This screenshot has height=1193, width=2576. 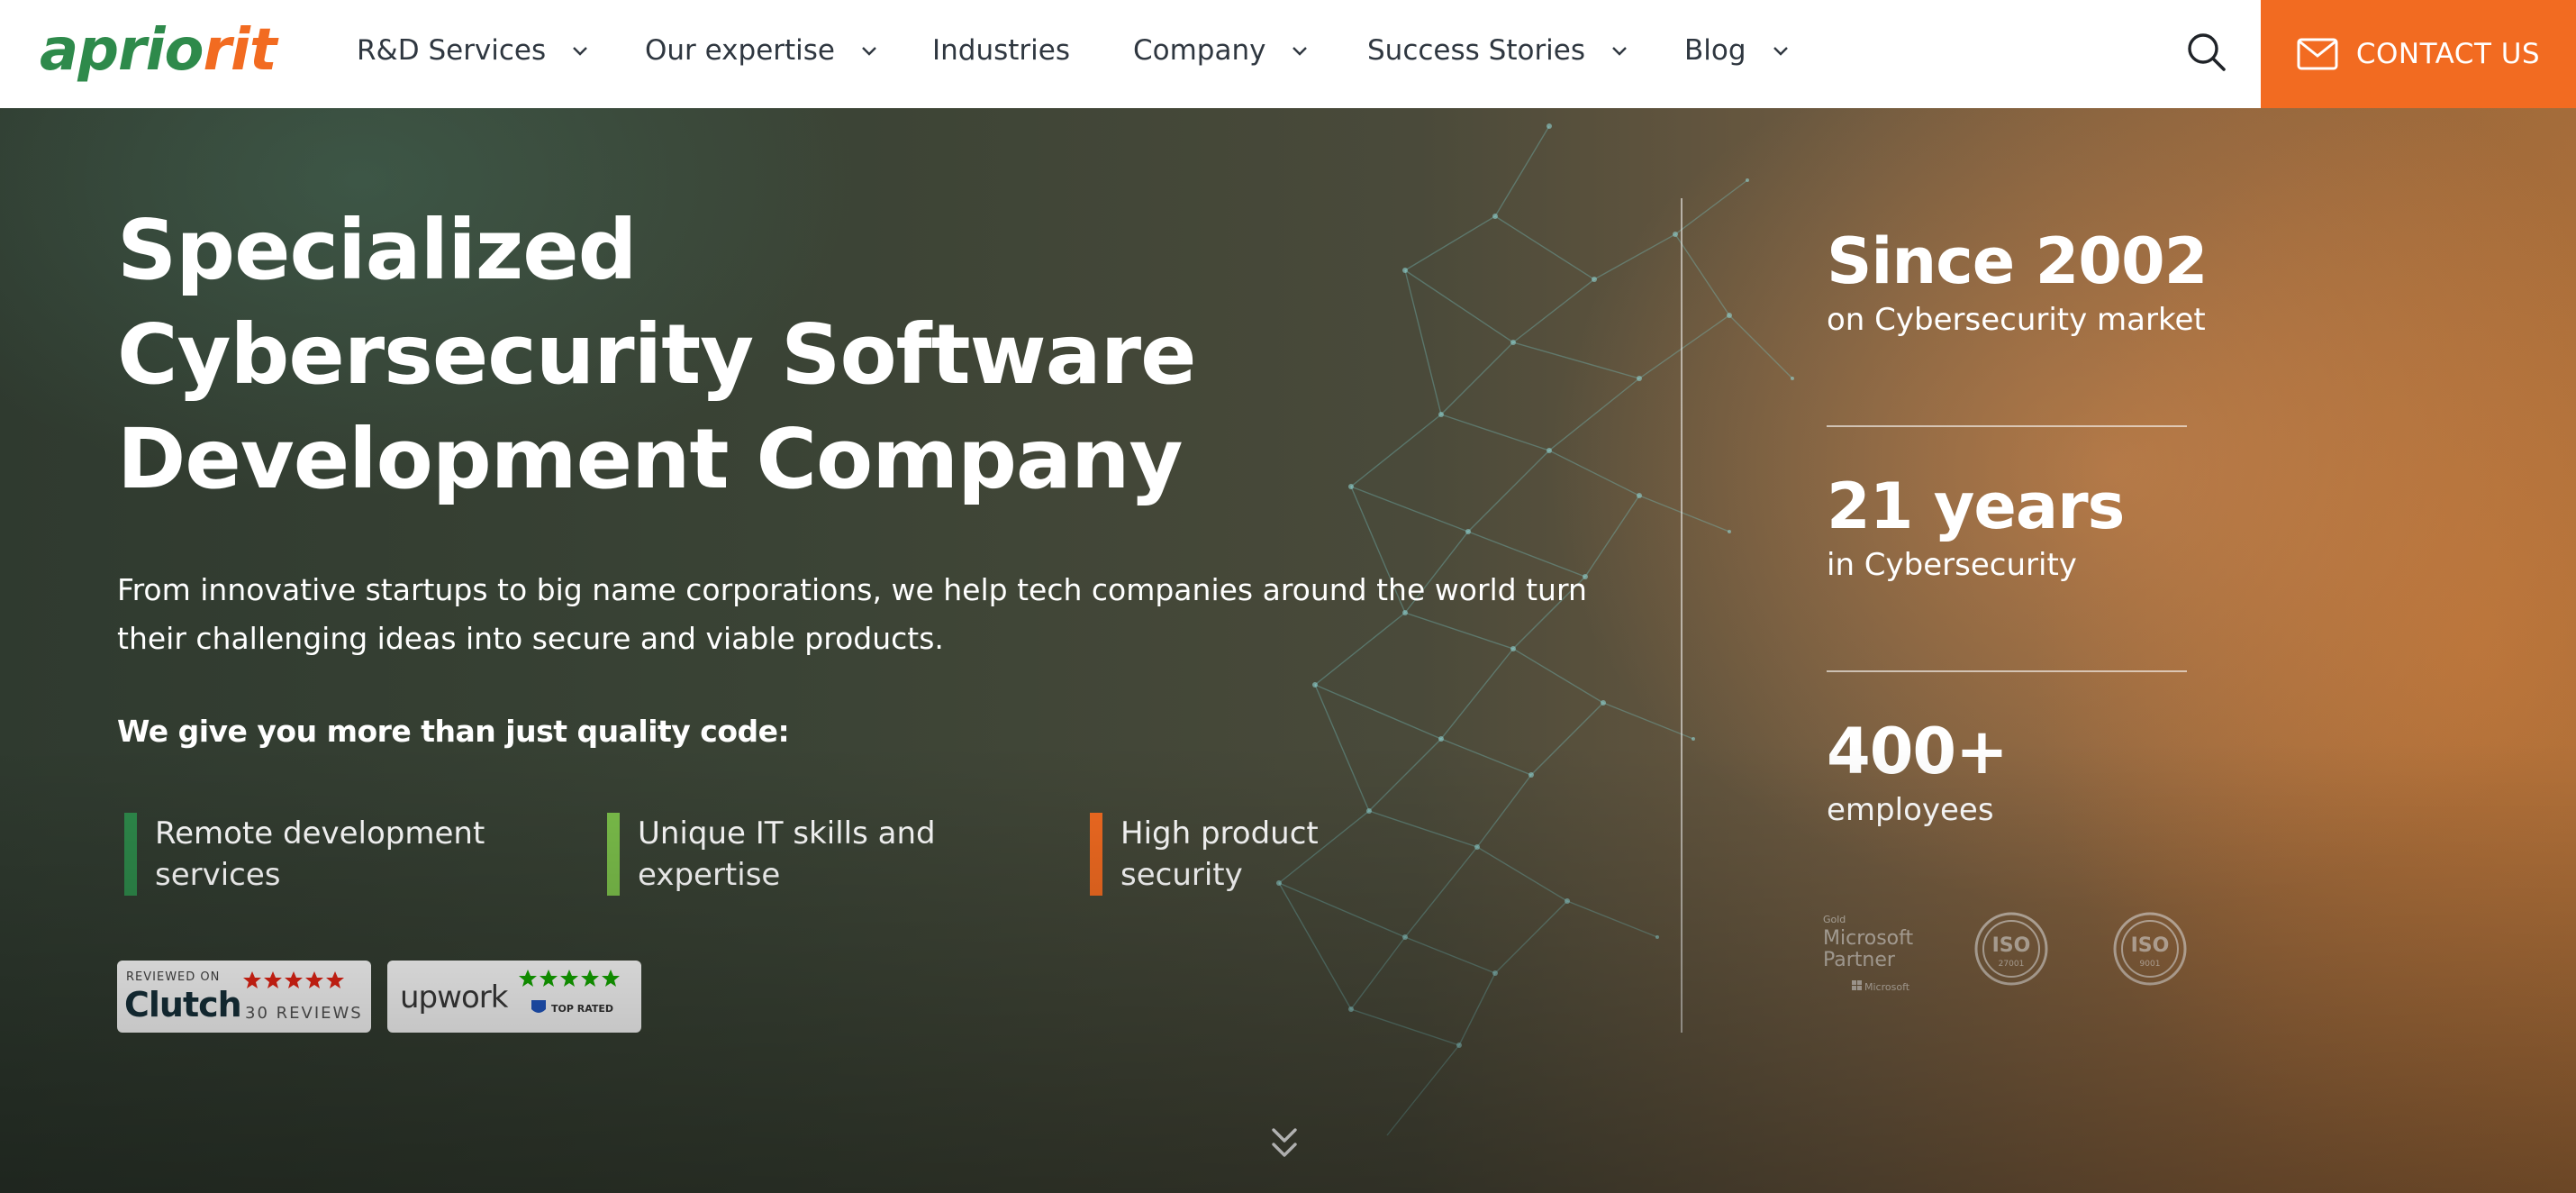 What do you see at coordinates (510, 992) in the screenshot?
I see `upwork-badge-graphic: upwork TOP RATED` at bounding box center [510, 992].